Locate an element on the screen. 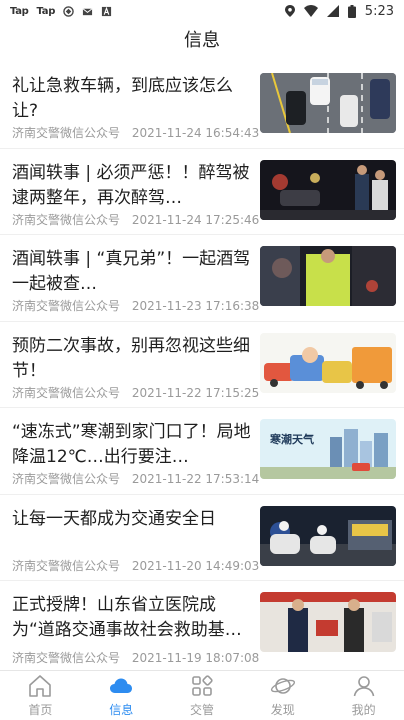 The image size is (404, 720). app-a-icon is located at coordinates (107, 11).